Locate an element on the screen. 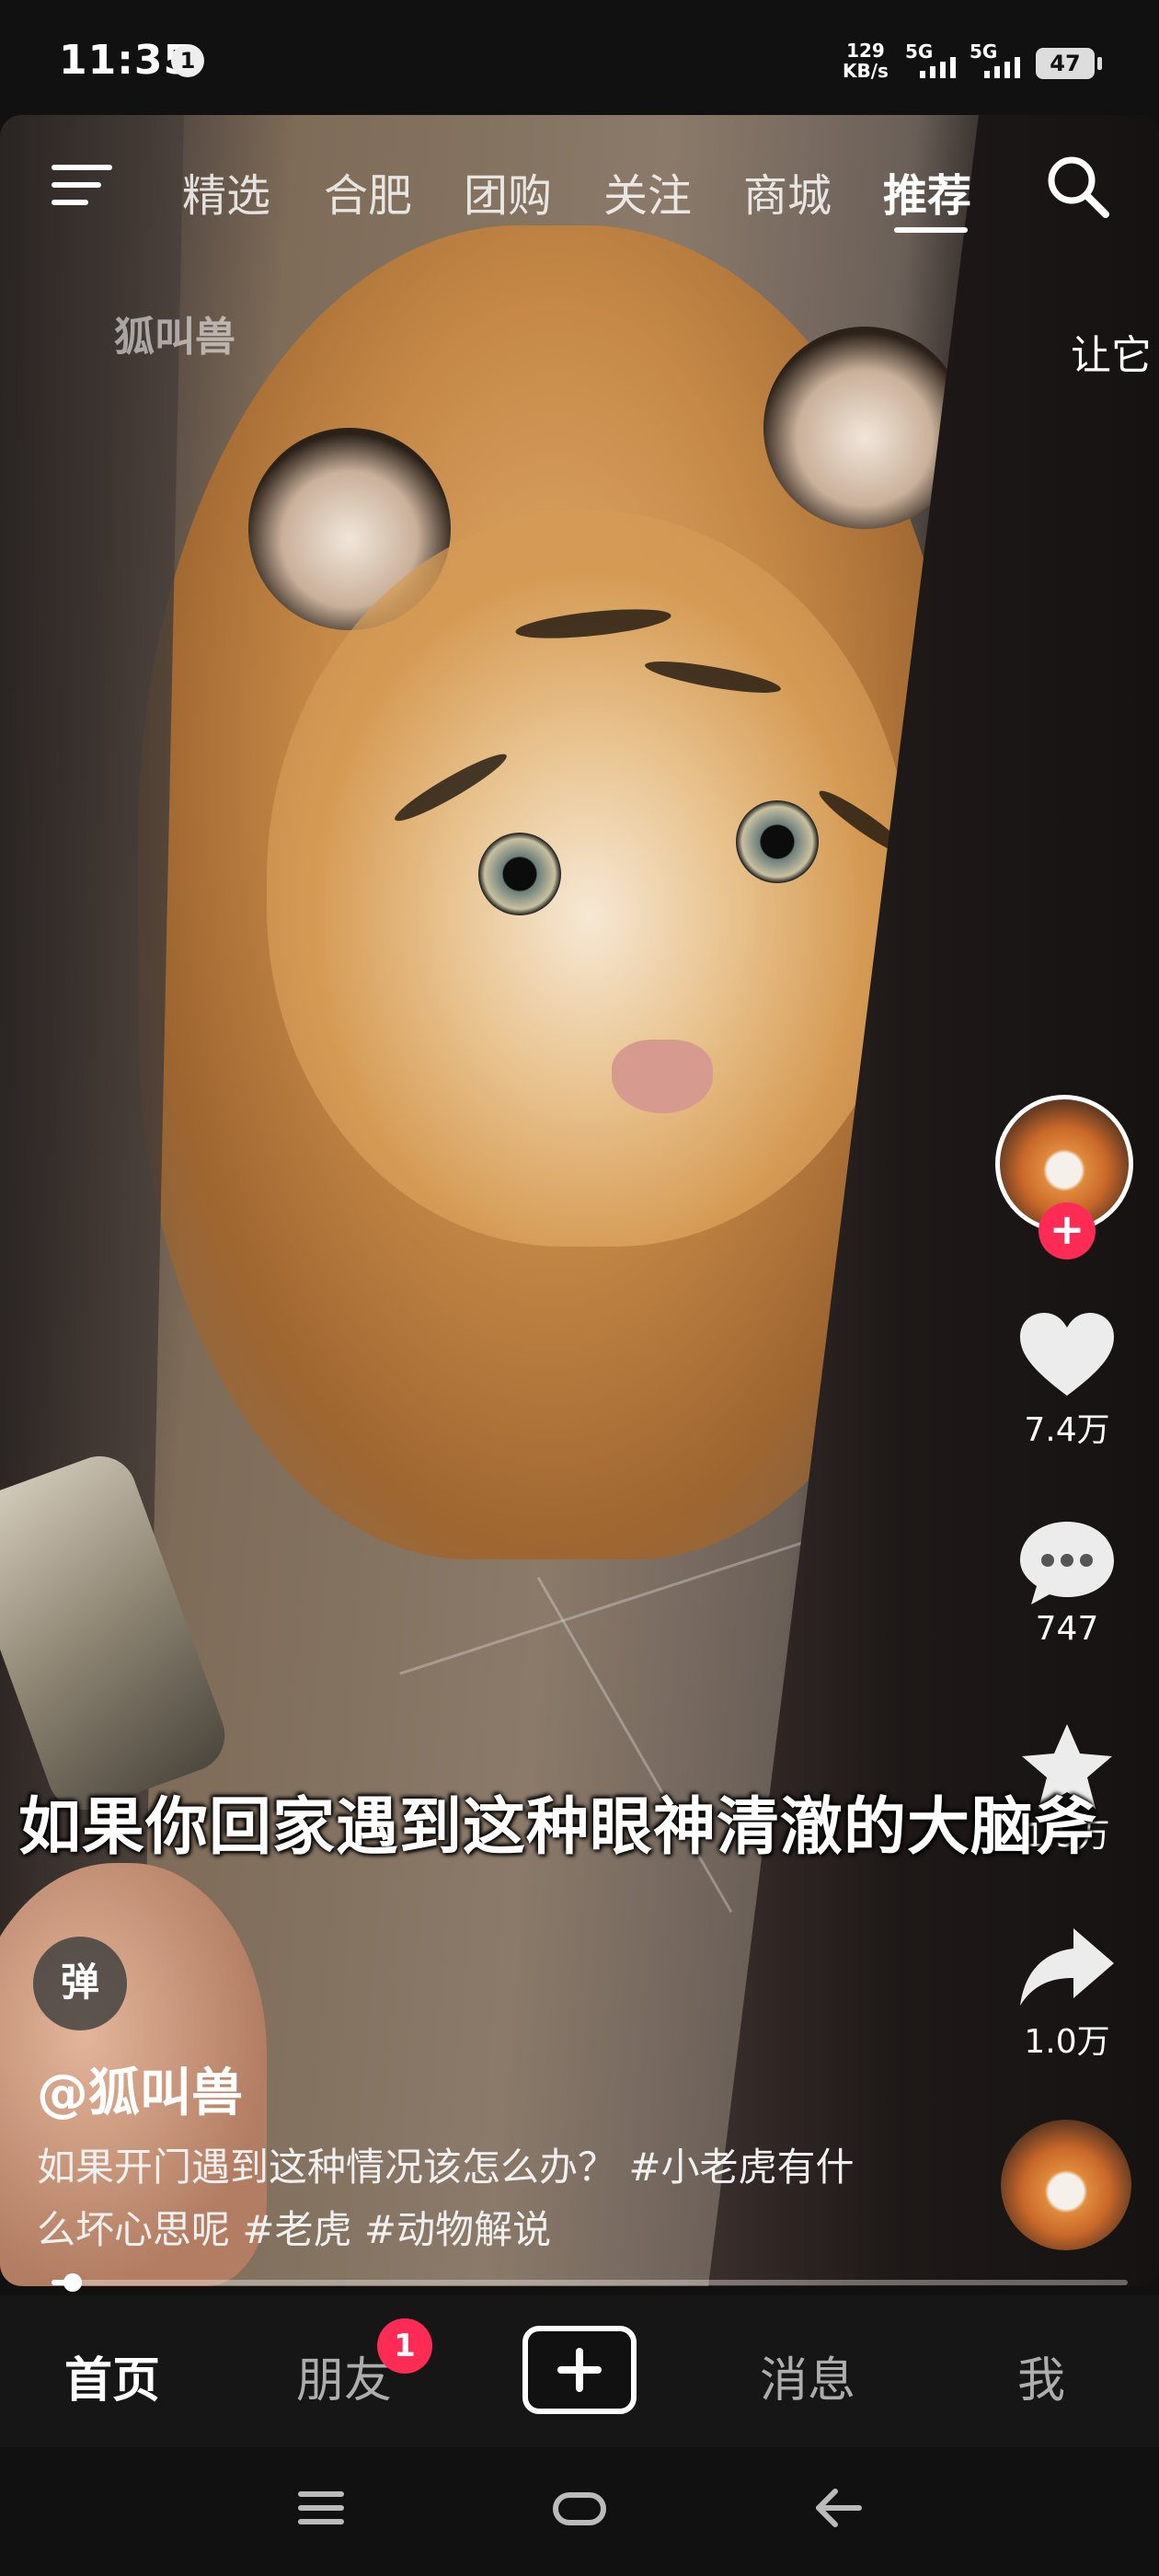  like-count: 7.4万 is located at coordinates (1067, 1430).